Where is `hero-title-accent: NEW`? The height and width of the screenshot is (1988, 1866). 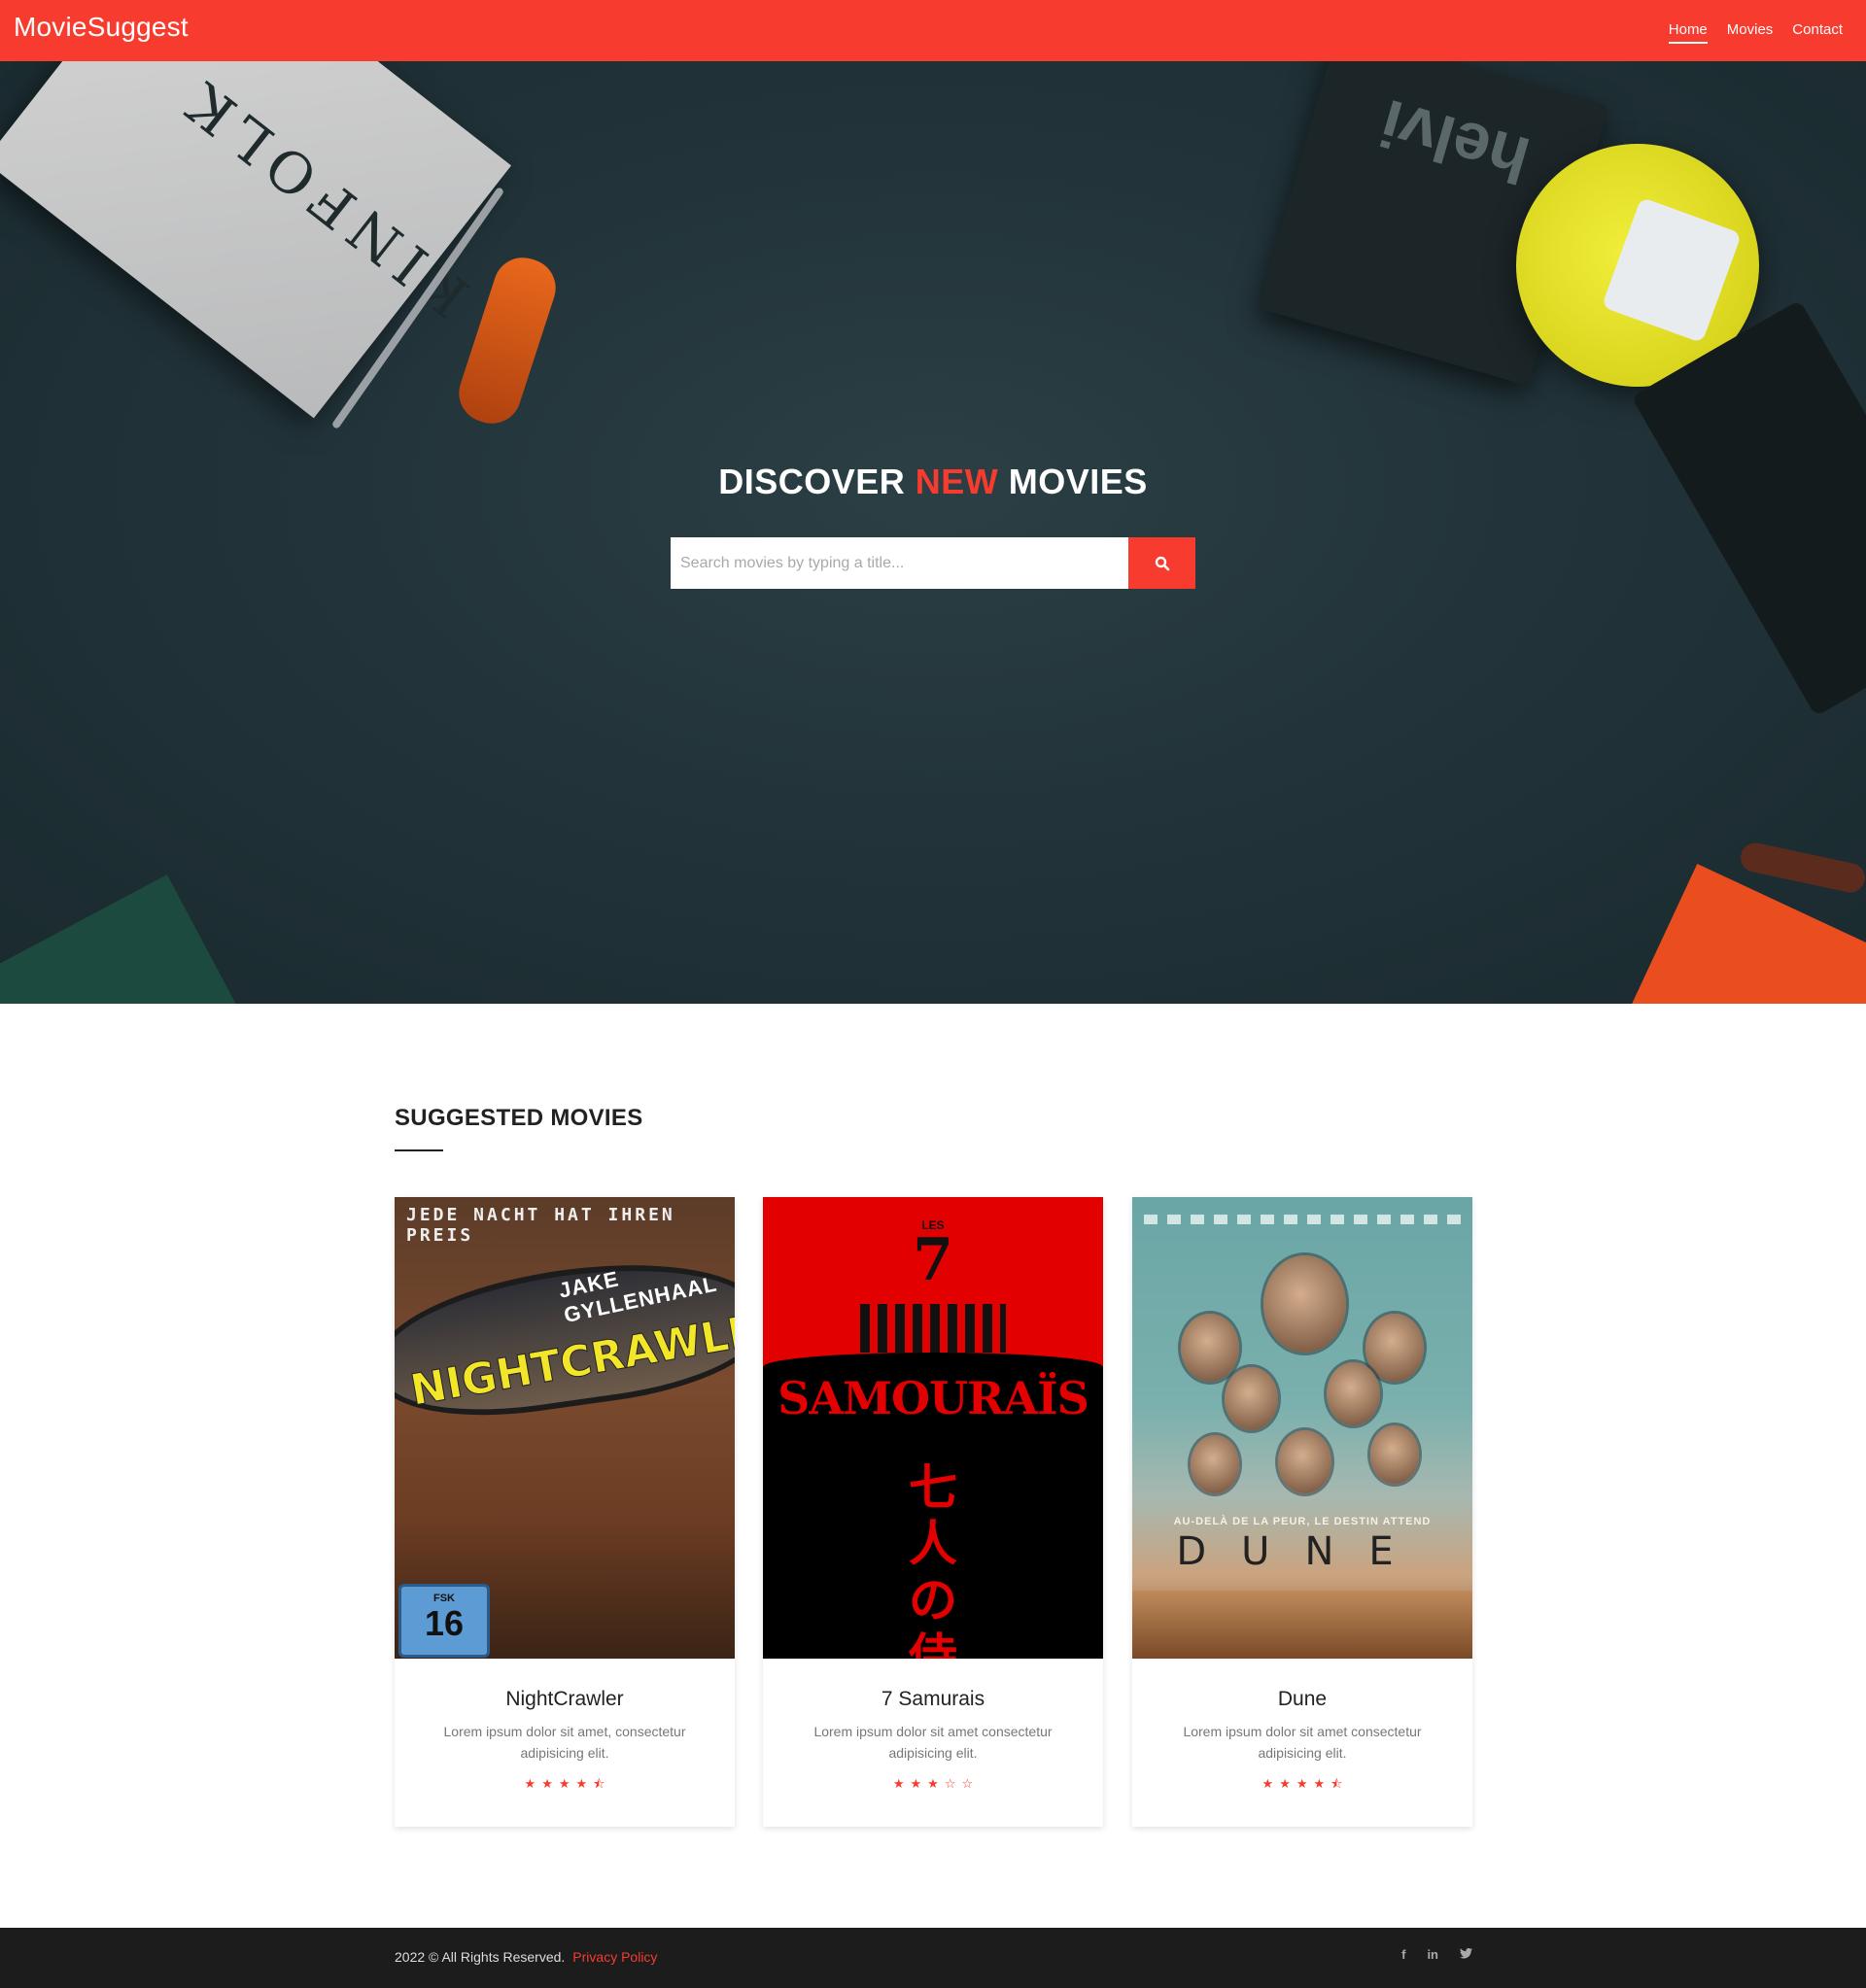 hero-title-accent: NEW is located at coordinates (957, 481).